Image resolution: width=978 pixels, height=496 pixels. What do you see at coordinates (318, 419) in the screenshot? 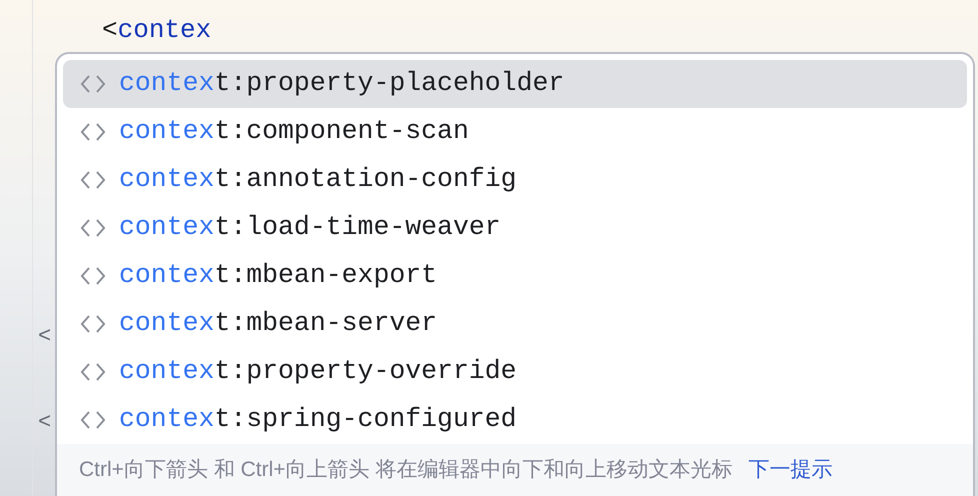
I see `completion-text: context:spring-configured` at bounding box center [318, 419].